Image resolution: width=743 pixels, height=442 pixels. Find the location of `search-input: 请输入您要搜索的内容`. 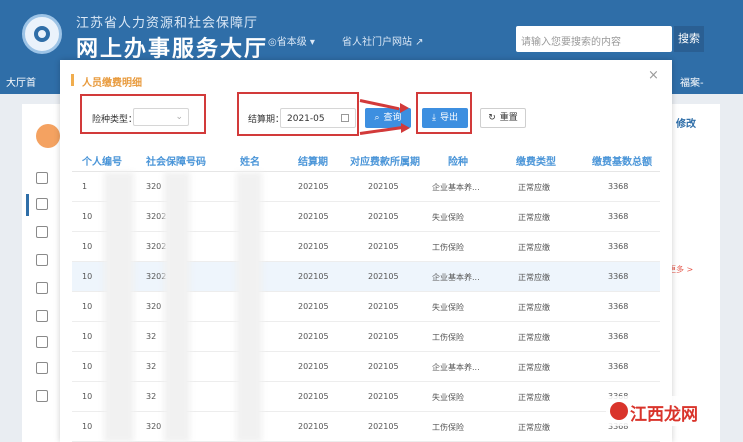

search-input: 请输入您要搜索的内容 is located at coordinates (594, 39).